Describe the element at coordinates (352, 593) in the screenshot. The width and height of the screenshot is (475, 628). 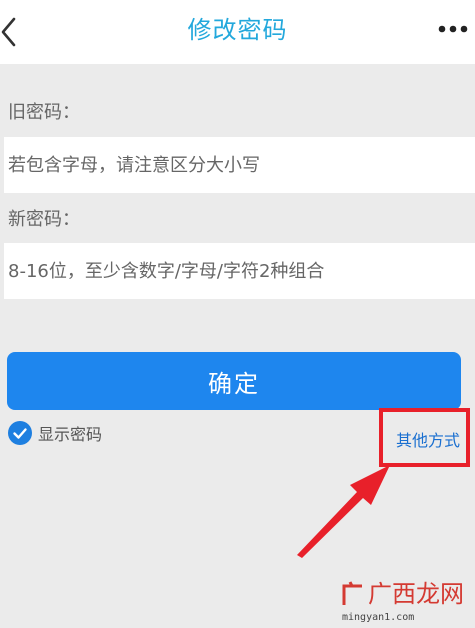
I see `watermark-logo-icon` at that location.